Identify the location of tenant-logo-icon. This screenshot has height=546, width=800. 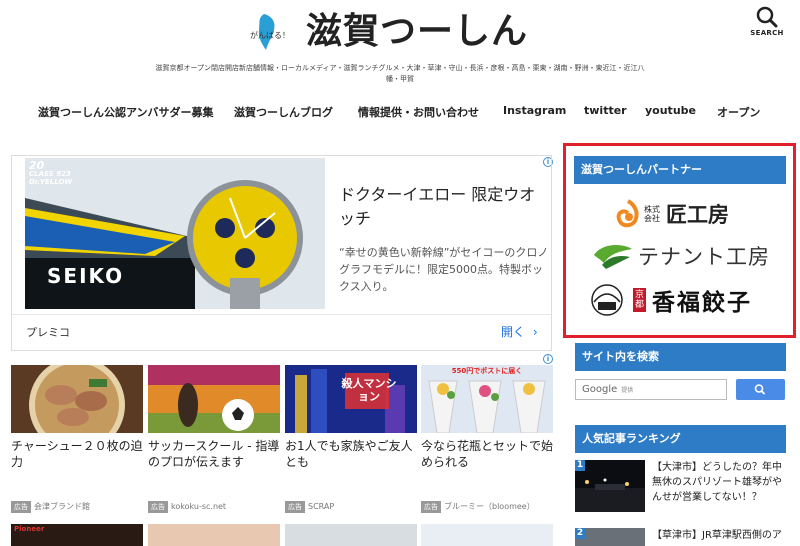
(613, 257).